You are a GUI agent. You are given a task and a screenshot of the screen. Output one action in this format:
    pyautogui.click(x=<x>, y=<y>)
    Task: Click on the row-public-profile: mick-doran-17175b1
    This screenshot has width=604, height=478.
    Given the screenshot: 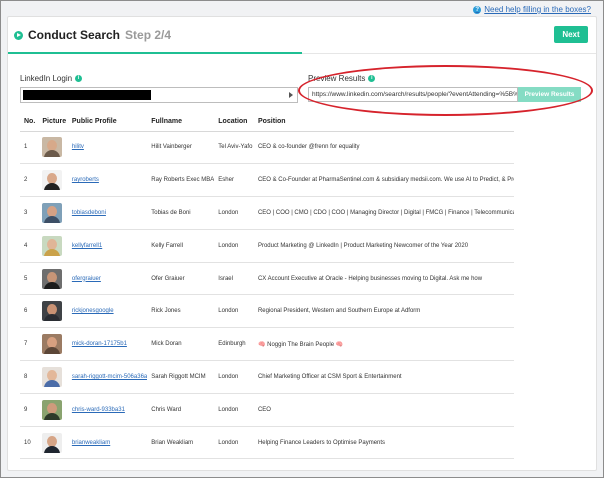 What is the action you would take?
    pyautogui.click(x=107, y=344)
    